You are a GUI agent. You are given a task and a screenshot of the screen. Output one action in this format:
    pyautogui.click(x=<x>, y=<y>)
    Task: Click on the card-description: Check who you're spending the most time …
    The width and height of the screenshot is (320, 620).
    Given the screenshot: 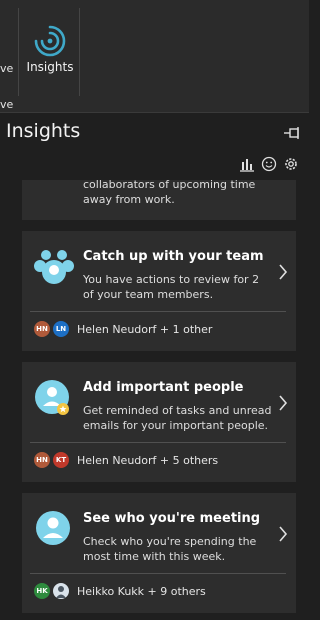 What is the action you would take?
    pyautogui.click(x=170, y=549)
    